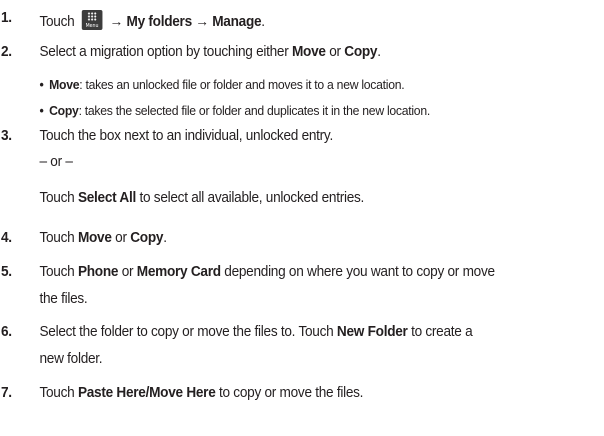 The width and height of the screenshot is (604, 436). What do you see at coordinates (146, 393) in the screenshot?
I see `paste-here-term: Paste Here/Move Here` at bounding box center [146, 393].